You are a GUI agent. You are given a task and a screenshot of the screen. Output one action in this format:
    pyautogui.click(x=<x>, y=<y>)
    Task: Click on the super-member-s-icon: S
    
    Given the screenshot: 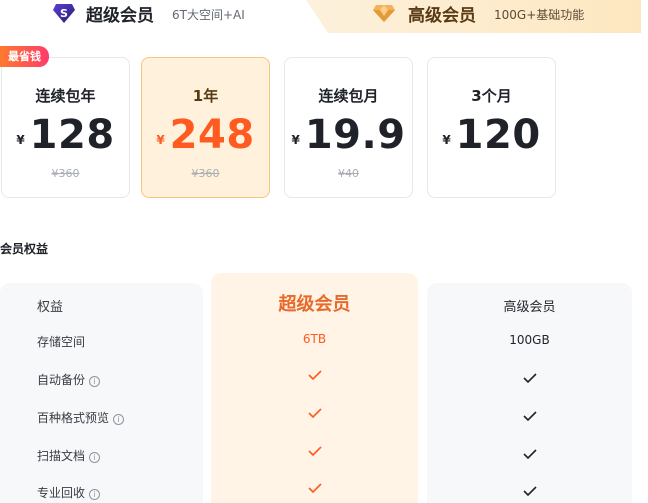 What is the action you would take?
    pyautogui.click(x=64, y=13)
    